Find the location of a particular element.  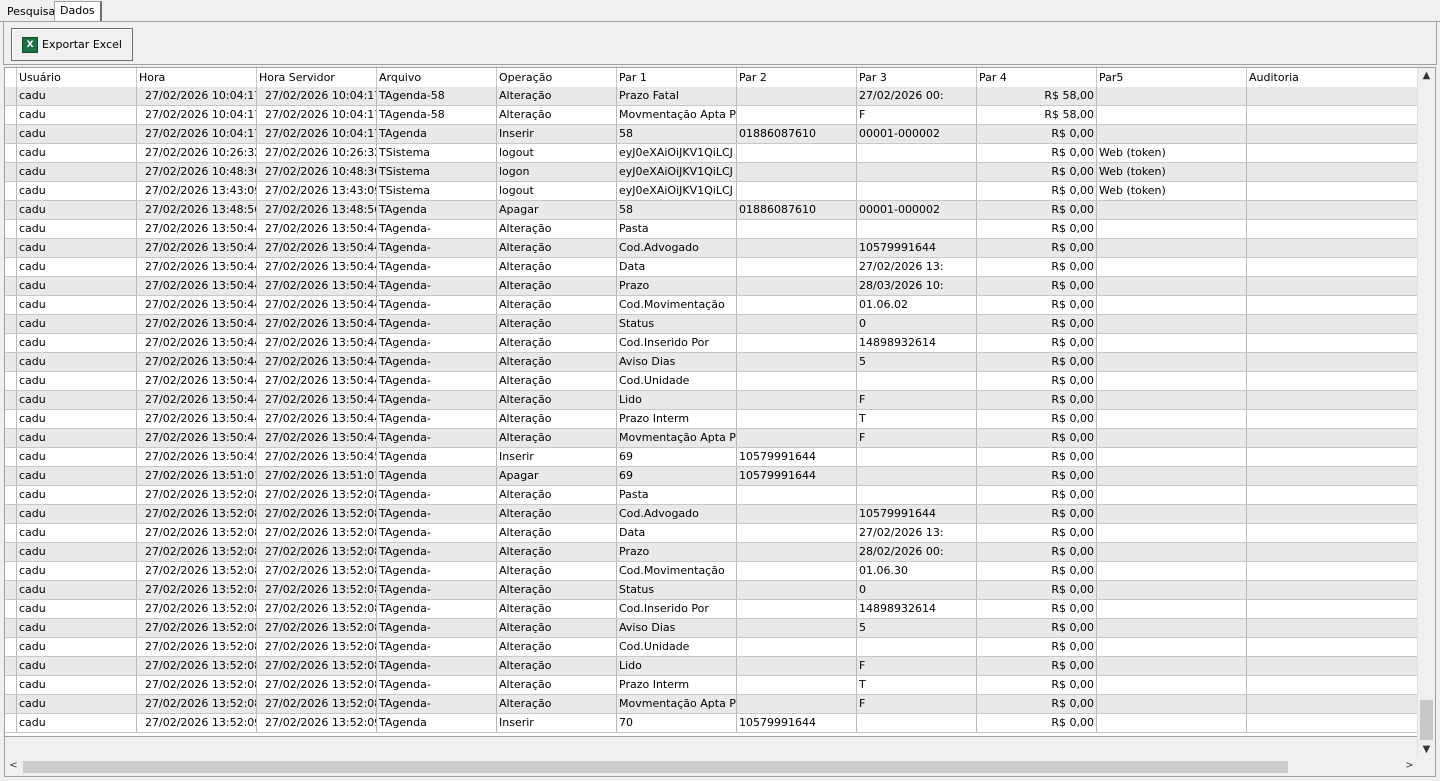

vertical-scroll-thumb is located at coordinates (1426, 720).